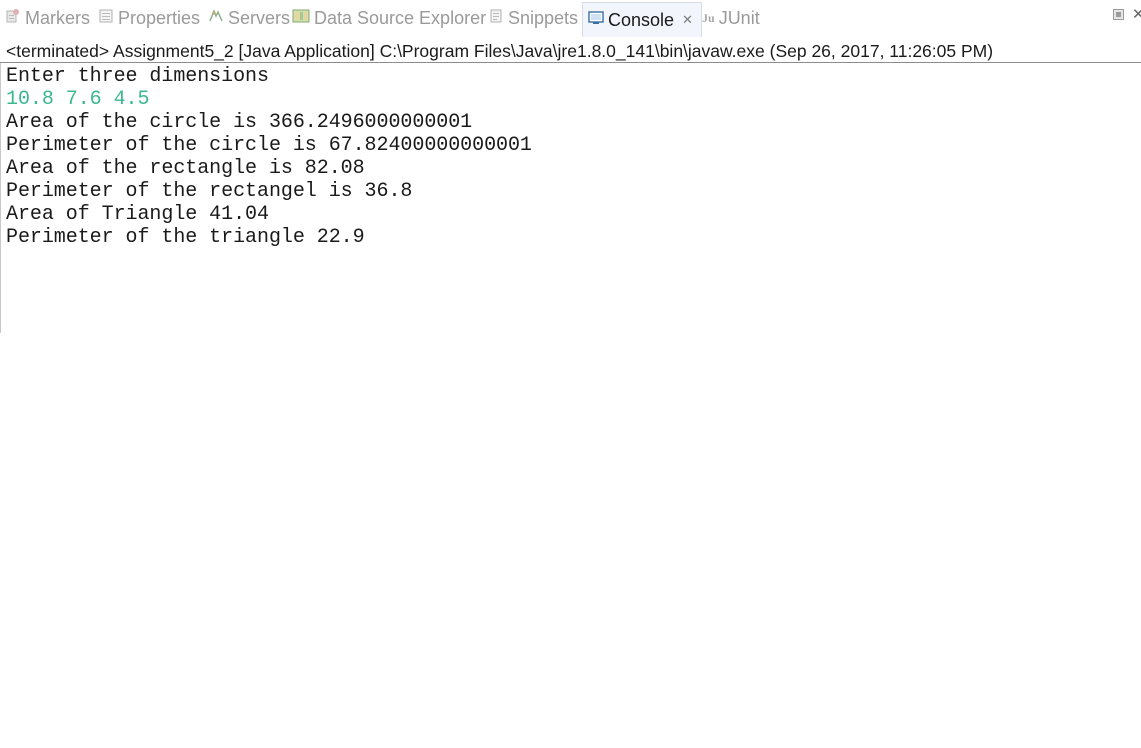 Image resolution: width=1141 pixels, height=748 pixels. What do you see at coordinates (0, 198) in the screenshot?
I see `console-border` at bounding box center [0, 198].